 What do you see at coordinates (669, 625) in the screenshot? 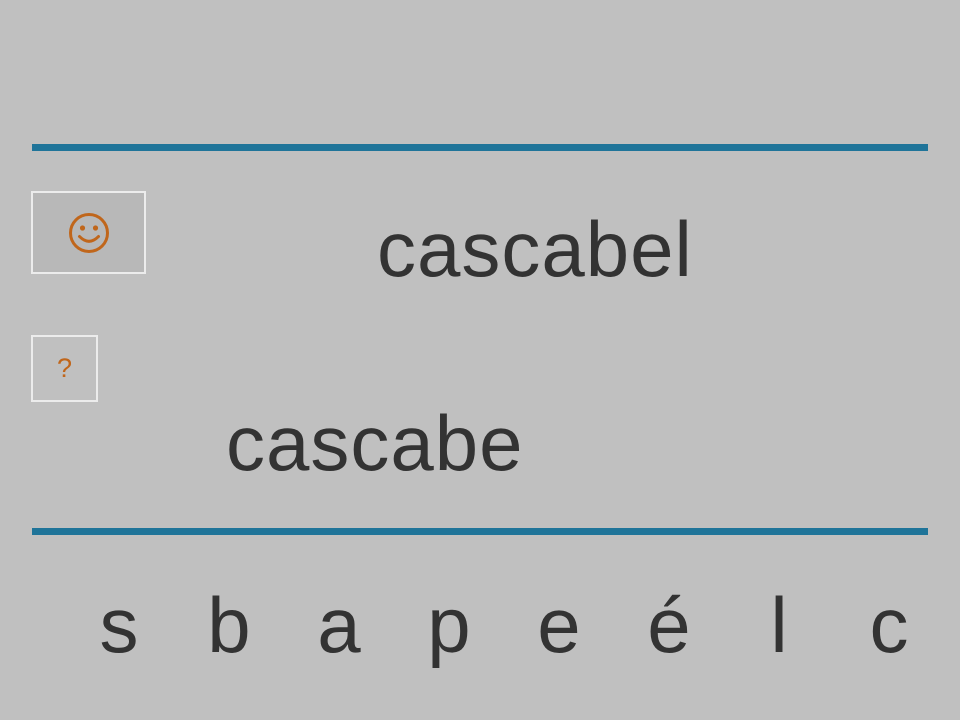
I see `letter-choice: é` at bounding box center [669, 625].